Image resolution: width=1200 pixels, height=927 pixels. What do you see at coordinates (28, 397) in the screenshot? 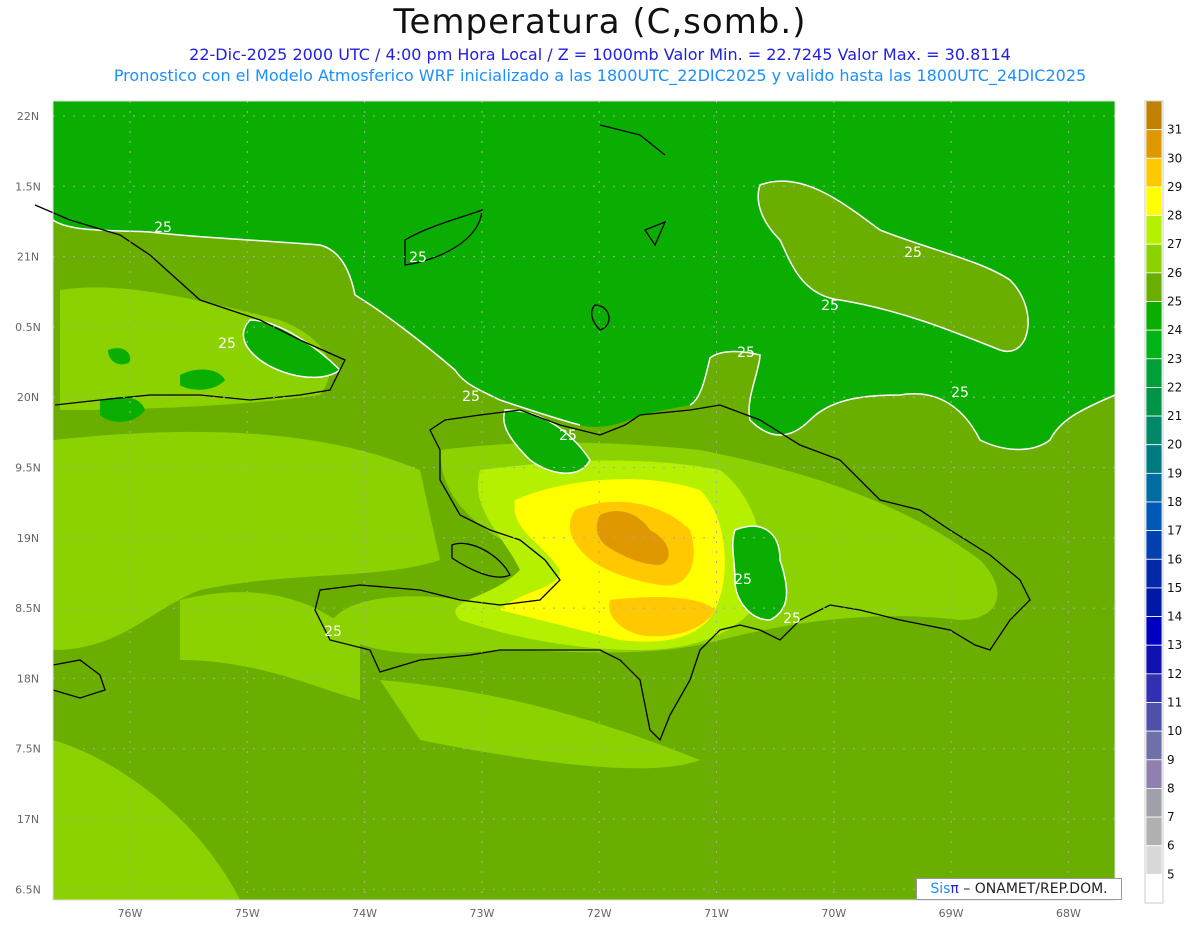
I see `lat-label: 20N` at bounding box center [28, 397].